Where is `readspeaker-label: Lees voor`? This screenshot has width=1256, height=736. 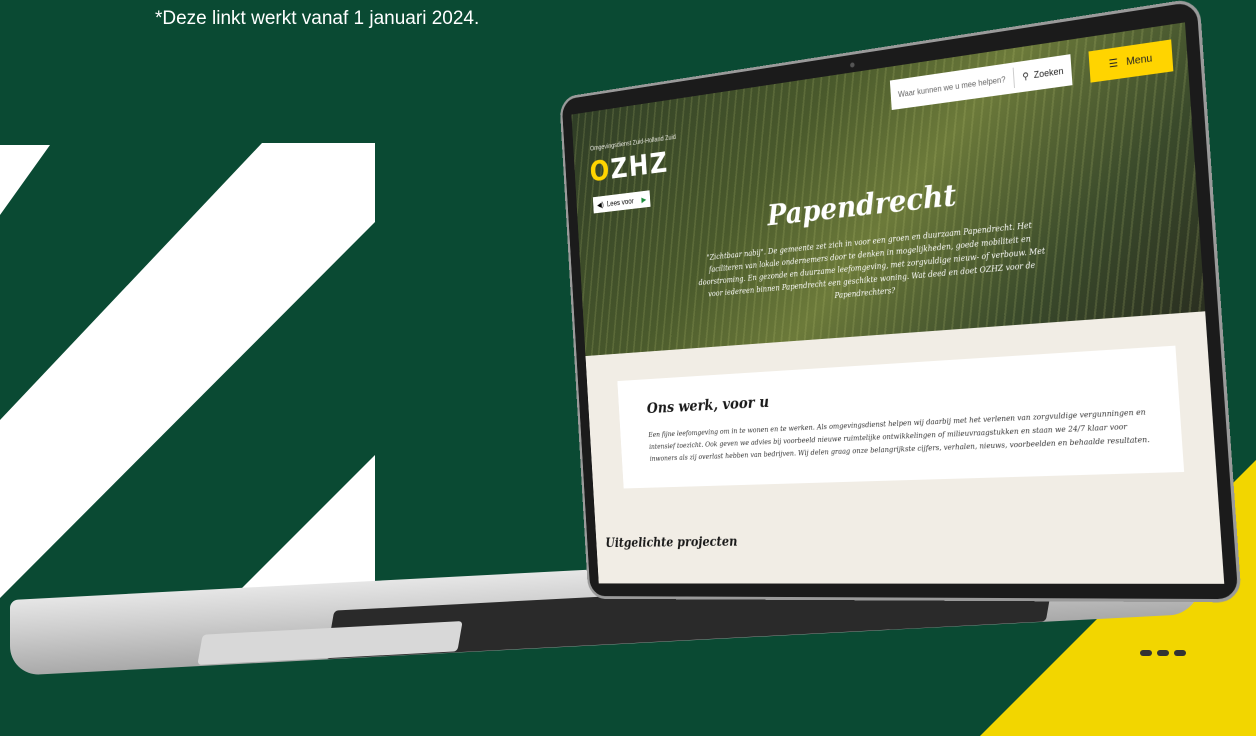 readspeaker-label: Lees voor is located at coordinates (620, 202).